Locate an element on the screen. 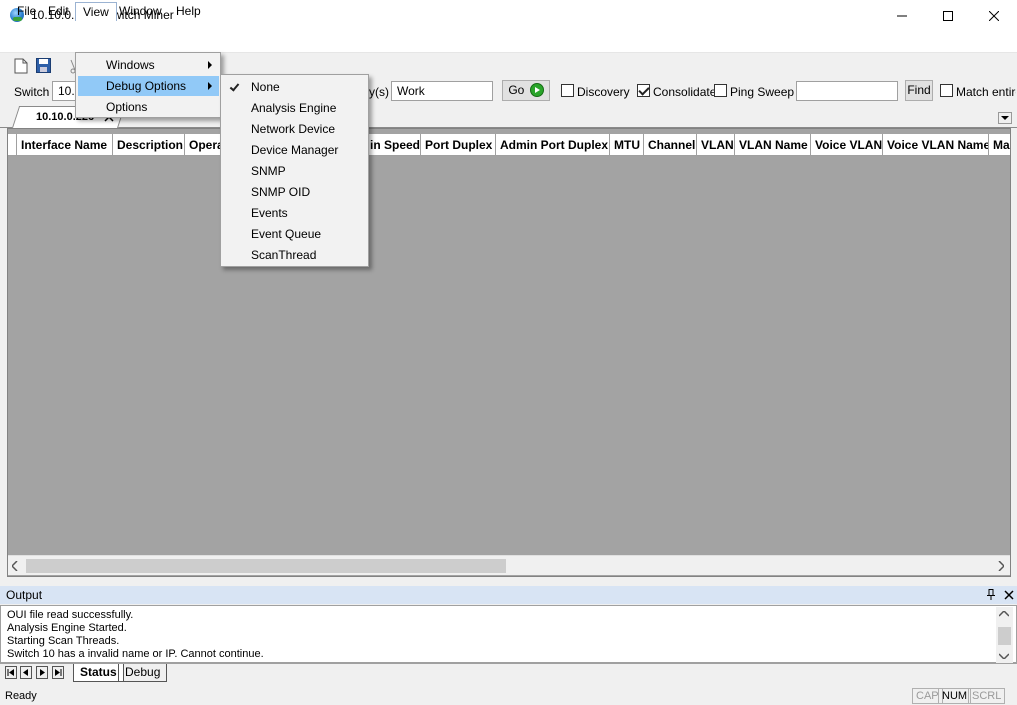 This screenshot has height=705, width=1017. tab-status: Status is located at coordinates (98, 673).